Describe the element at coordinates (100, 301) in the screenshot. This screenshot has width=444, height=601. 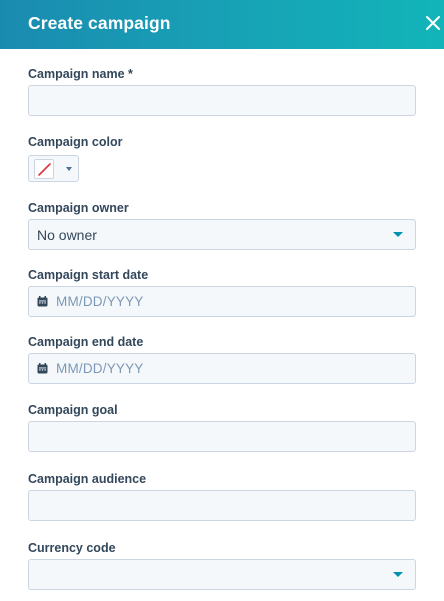
I see `start-date-placeholder: MM/DD/YYYY` at that location.